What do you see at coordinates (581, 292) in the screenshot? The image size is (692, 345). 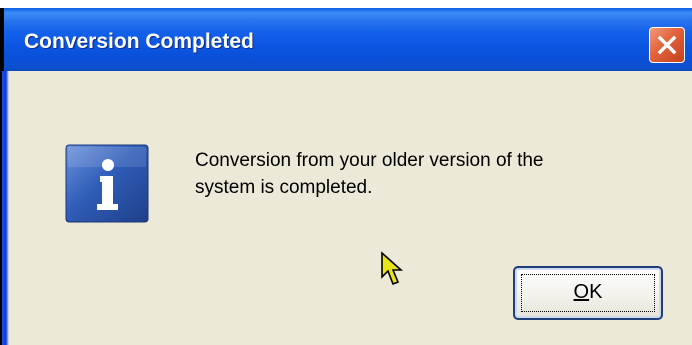 I see `ok-mnemonic: O` at bounding box center [581, 292].